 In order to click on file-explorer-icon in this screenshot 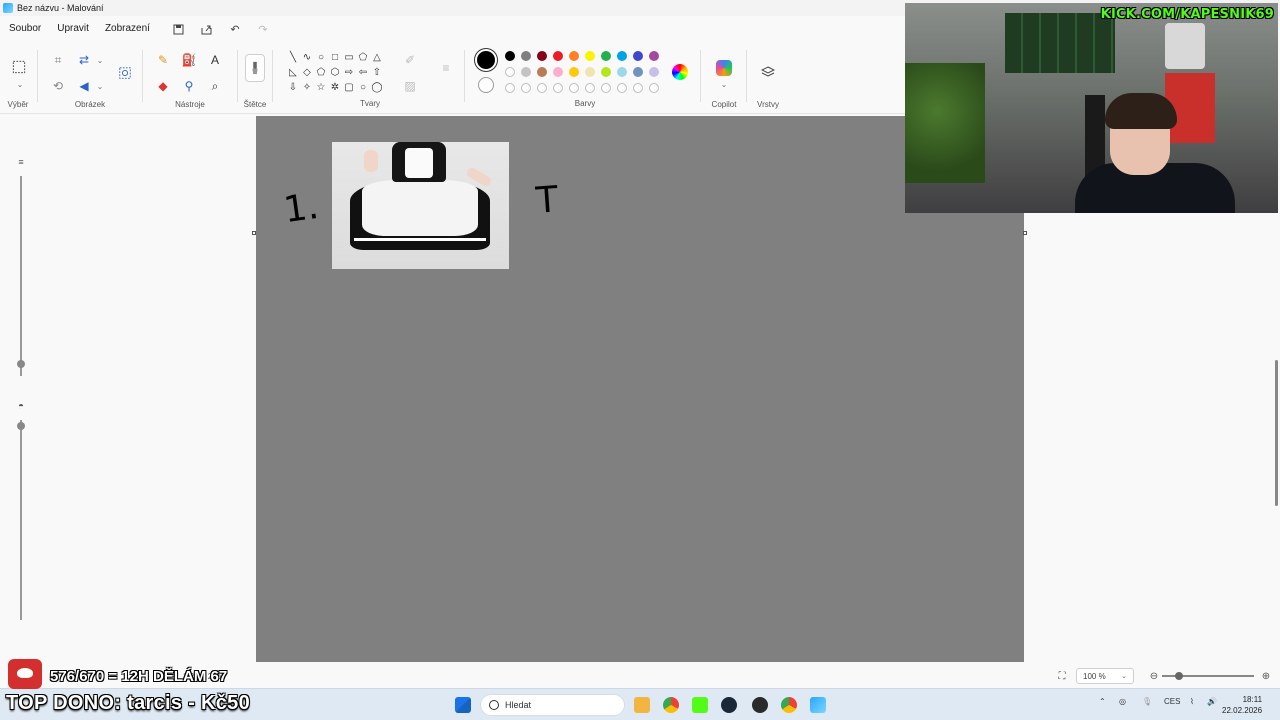, I will do `click(642, 705)`.